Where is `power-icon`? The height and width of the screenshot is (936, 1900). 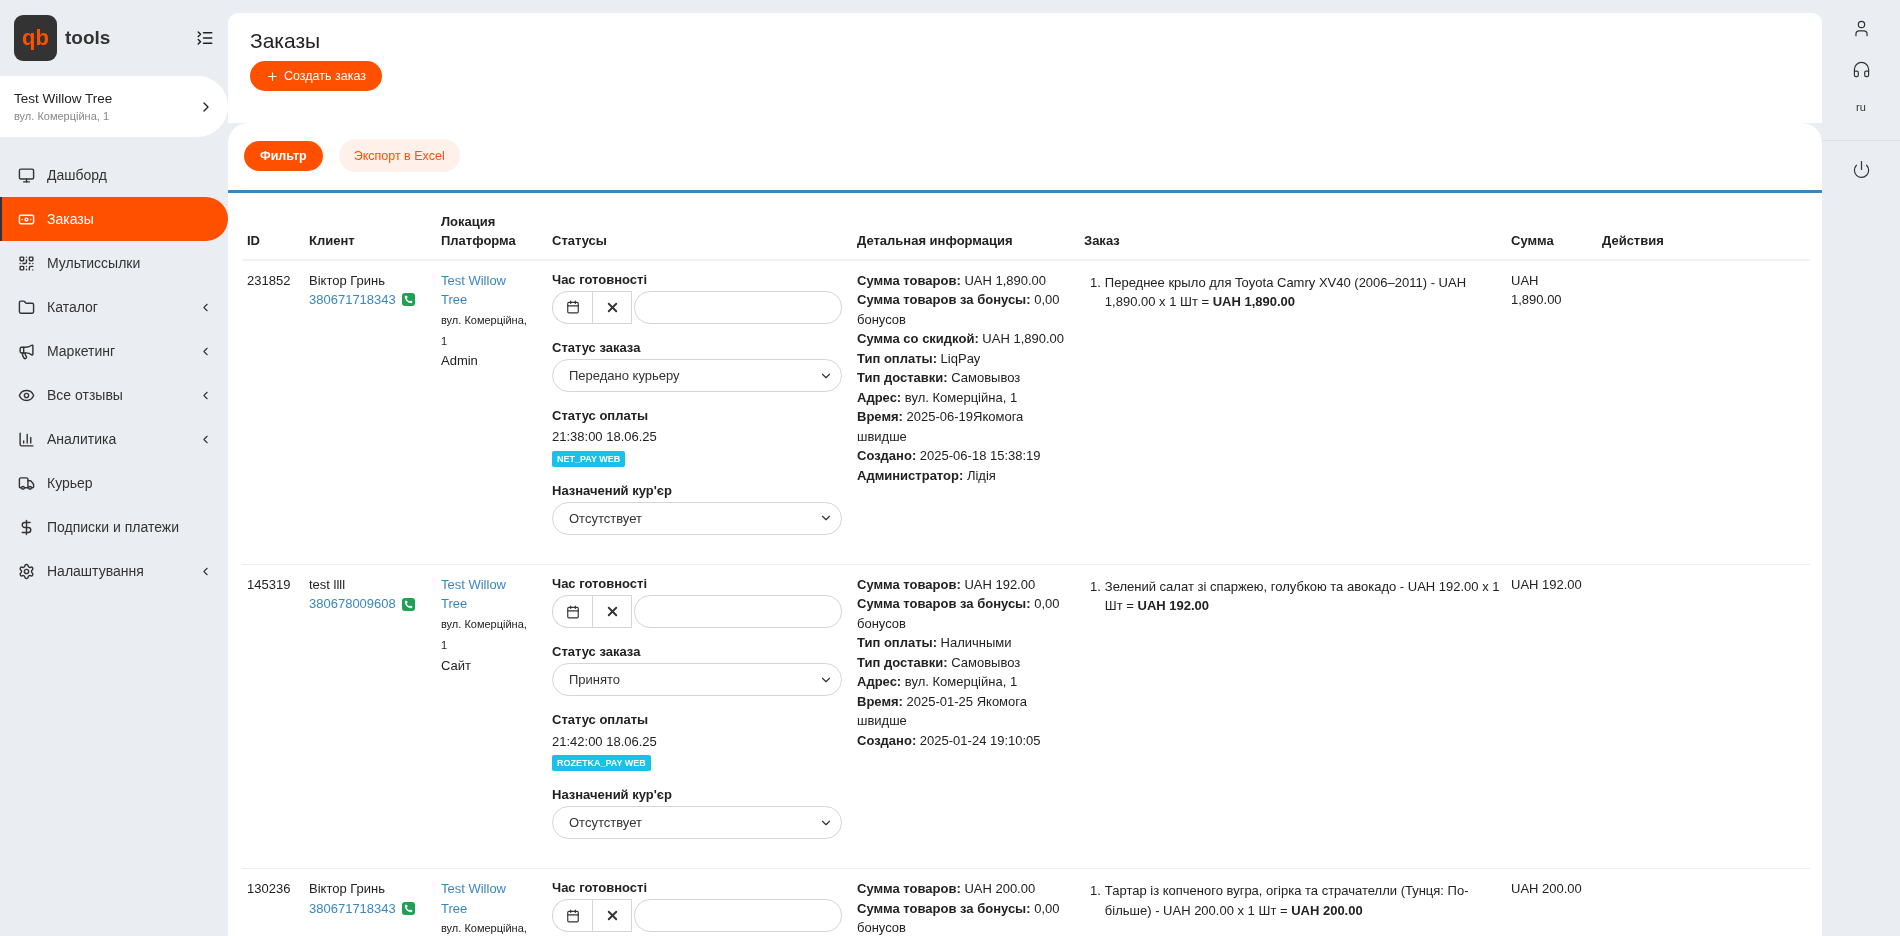
power-icon is located at coordinates (1861, 169).